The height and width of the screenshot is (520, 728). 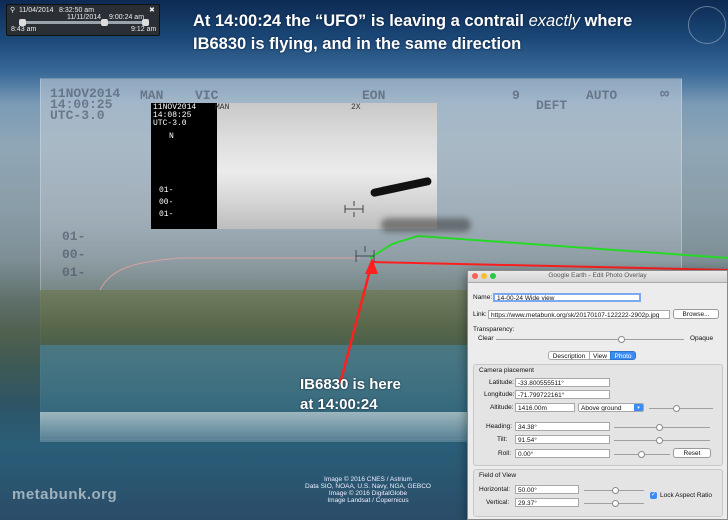 What do you see at coordinates (600, 355) in the screenshot?
I see `tab-view: View` at bounding box center [600, 355].